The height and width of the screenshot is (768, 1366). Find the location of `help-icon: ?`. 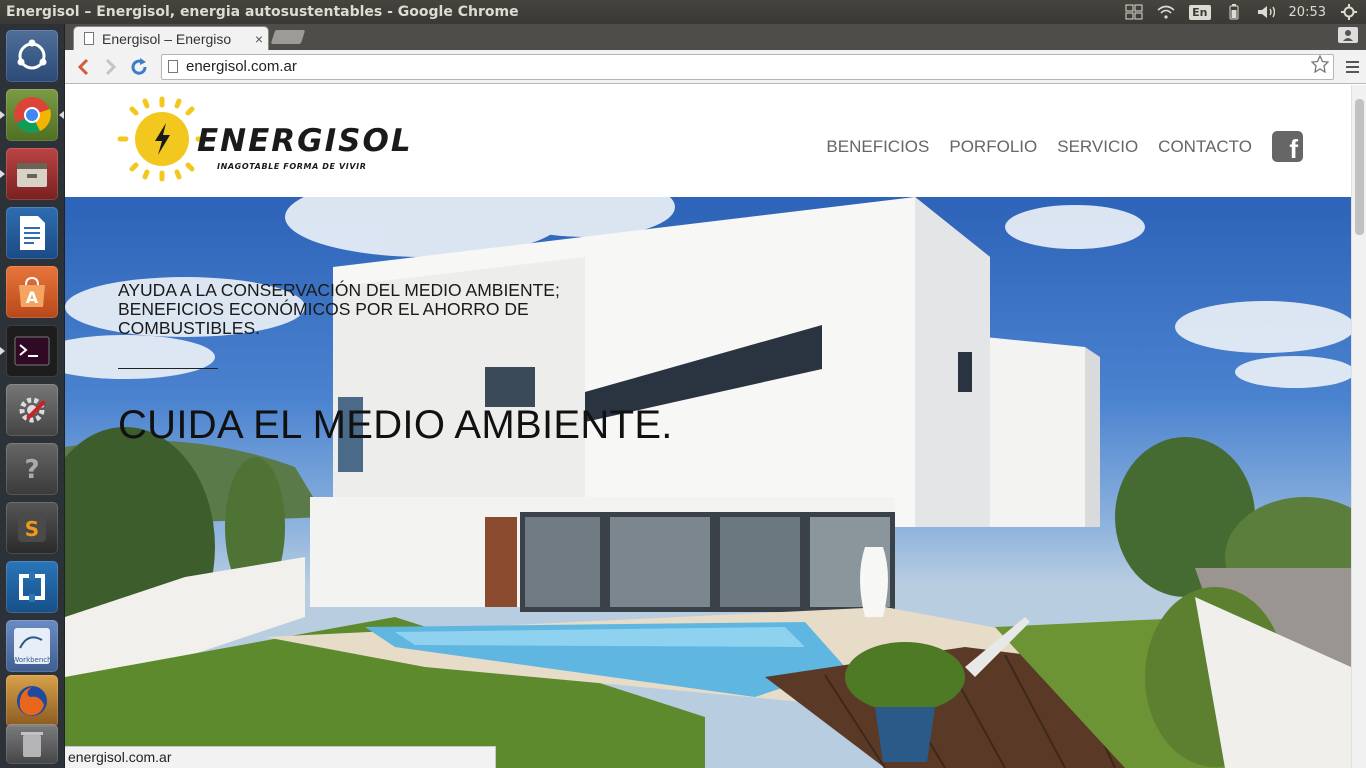

help-icon: ? is located at coordinates (32, 469).